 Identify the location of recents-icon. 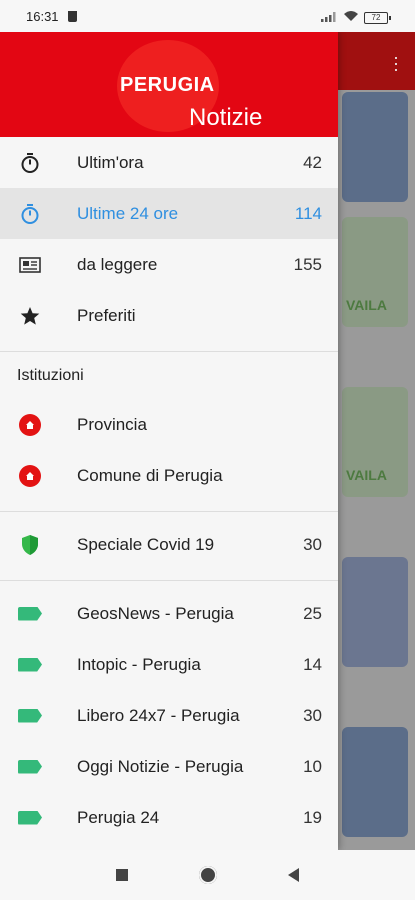
(122, 875).